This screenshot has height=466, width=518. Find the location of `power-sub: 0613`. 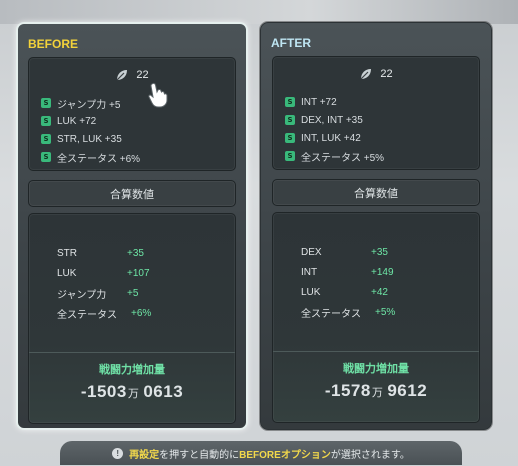

power-sub: 0613 is located at coordinates (163, 391).